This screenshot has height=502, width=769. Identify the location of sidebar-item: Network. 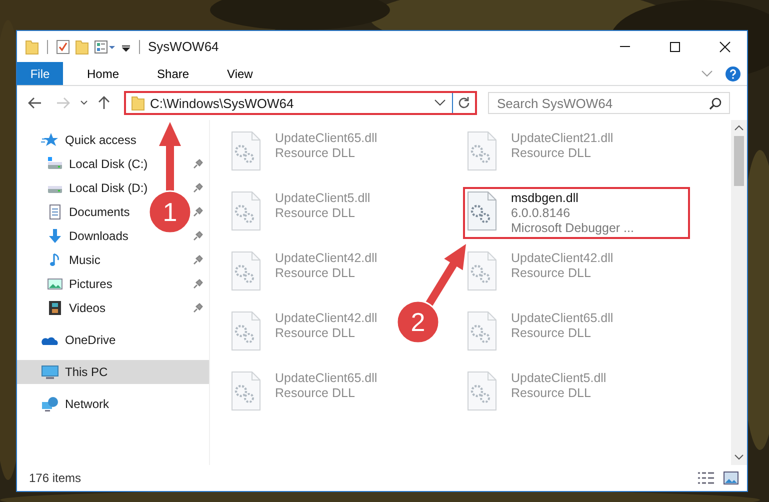
(113, 404).